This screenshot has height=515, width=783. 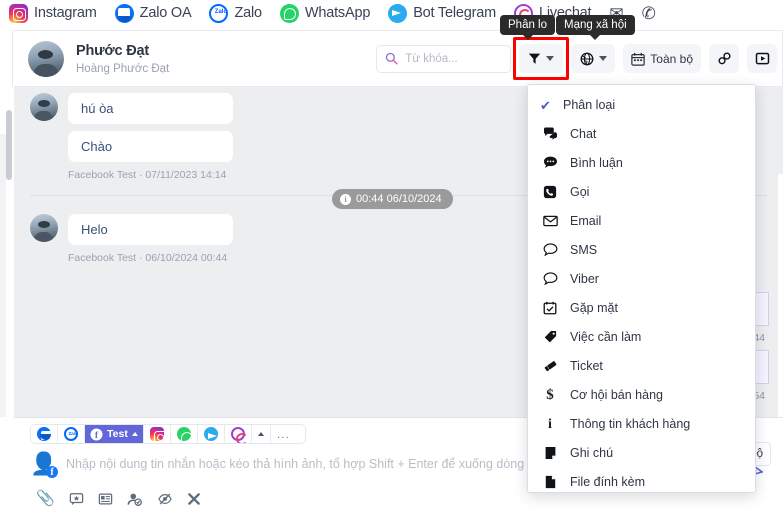 I want to click on dropdown-item-viec-can-lam: Việc cần làm, so click(x=641, y=337).